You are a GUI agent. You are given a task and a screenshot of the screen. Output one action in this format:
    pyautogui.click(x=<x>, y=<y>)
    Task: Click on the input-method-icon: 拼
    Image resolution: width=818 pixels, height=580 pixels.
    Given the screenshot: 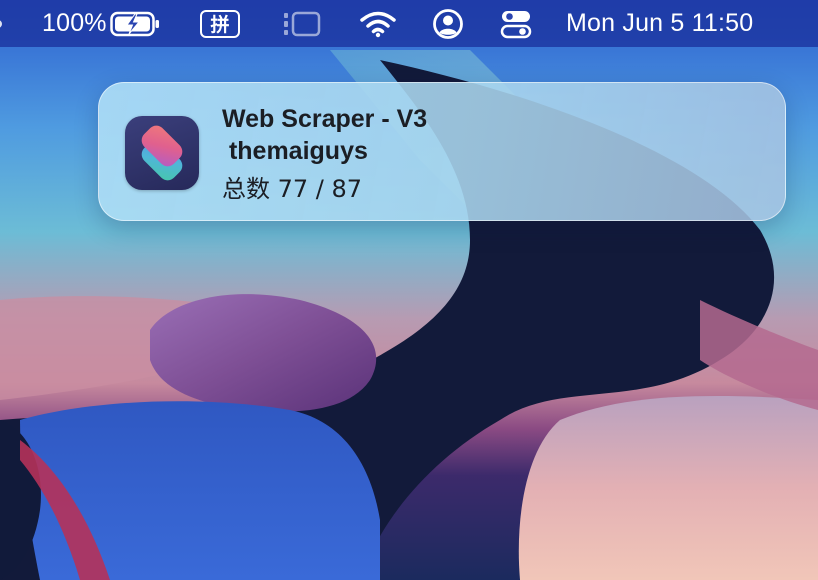 What is the action you would take?
    pyautogui.click(x=220, y=23)
    